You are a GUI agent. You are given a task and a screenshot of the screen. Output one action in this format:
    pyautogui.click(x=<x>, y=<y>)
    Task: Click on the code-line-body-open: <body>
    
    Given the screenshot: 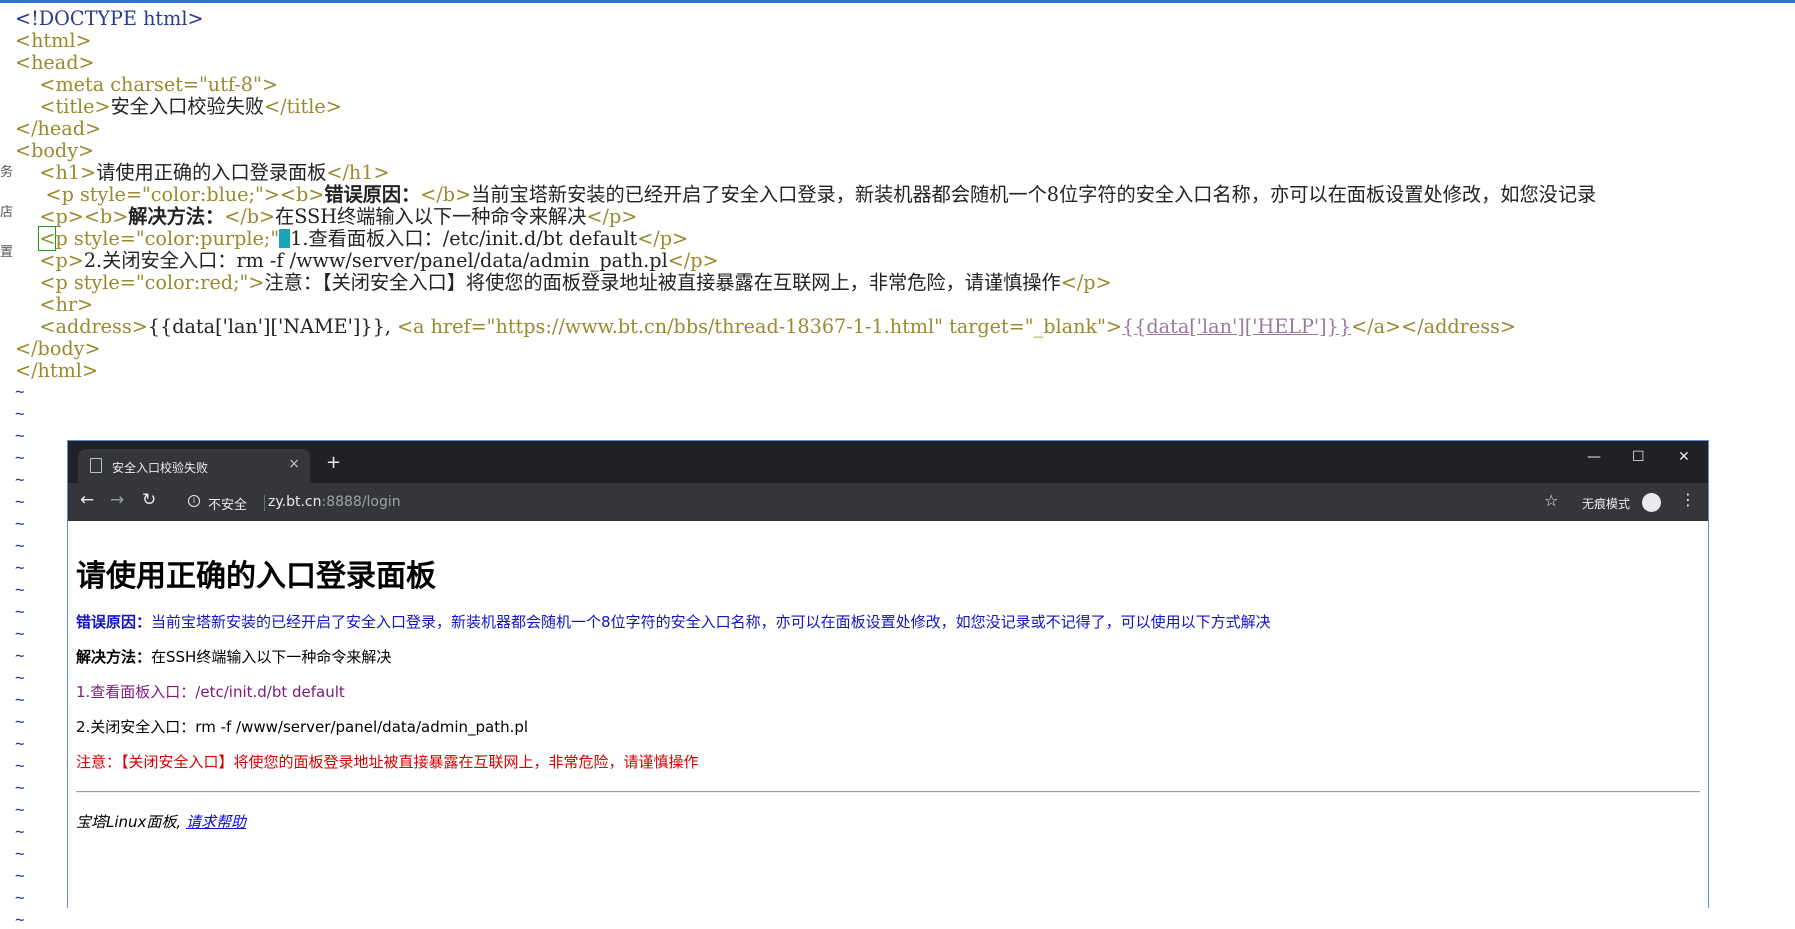 What is the action you would take?
    pyautogui.click(x=54, y=151)
    